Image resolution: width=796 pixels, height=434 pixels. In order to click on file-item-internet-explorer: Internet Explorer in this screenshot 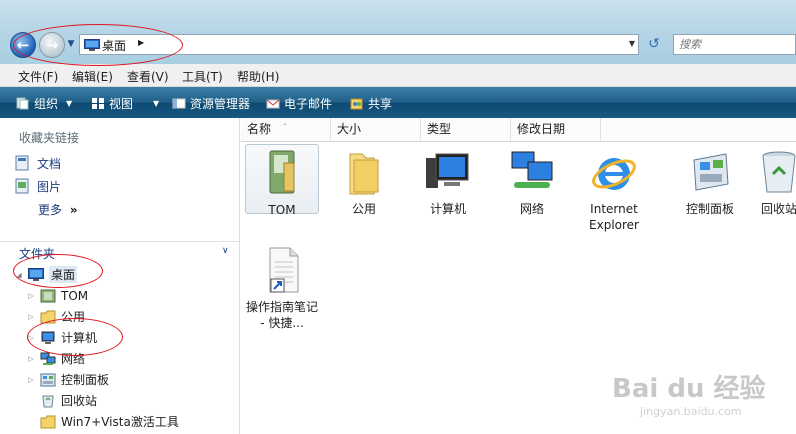, I will do `click(614, 188)`.